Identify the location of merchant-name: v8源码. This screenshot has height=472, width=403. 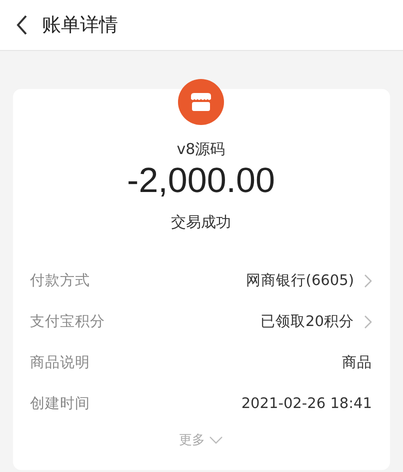
(201, 149).